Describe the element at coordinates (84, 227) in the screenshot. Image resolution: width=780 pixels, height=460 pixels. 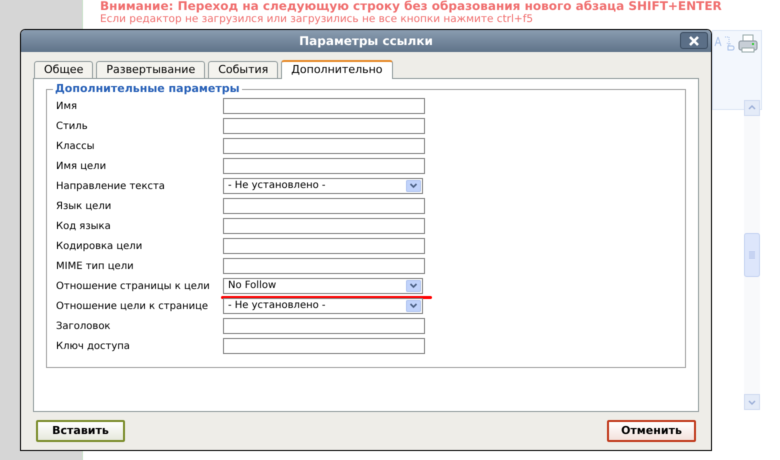
I see `field-label: Код языка` at that location.